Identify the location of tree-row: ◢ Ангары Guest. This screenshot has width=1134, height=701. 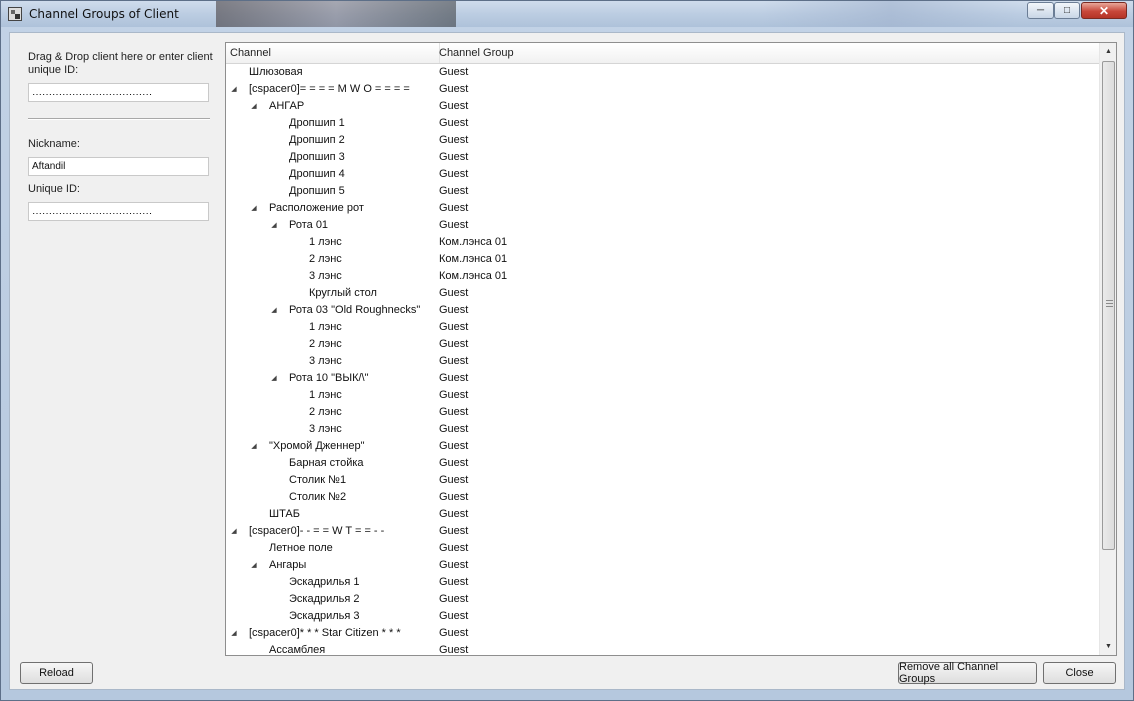
(662, 565).